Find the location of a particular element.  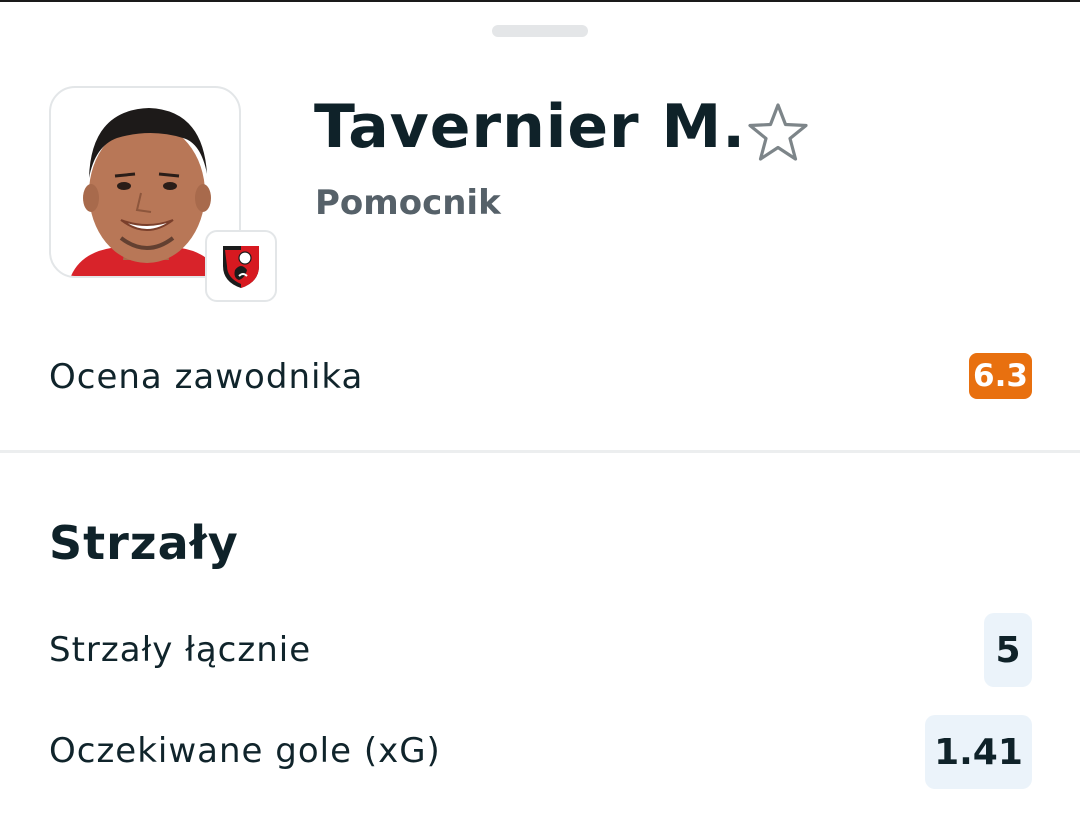

club-crest-icon is located at coordinates (241, 267).